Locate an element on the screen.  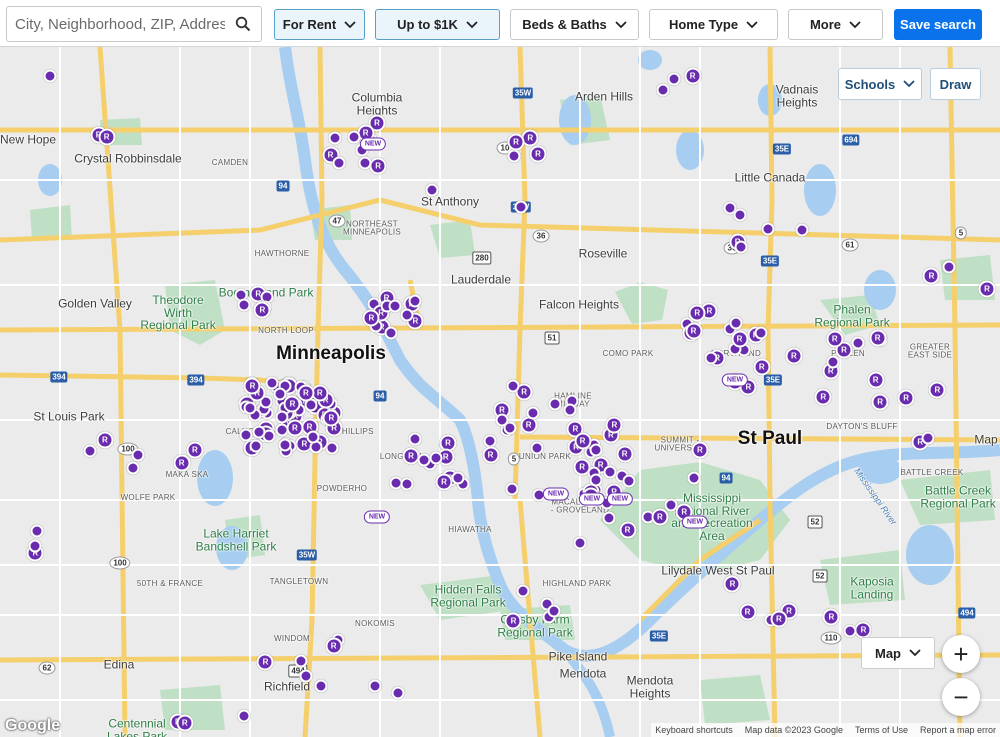
more-filters-dropdown: More is located at coordinates (835, 24).